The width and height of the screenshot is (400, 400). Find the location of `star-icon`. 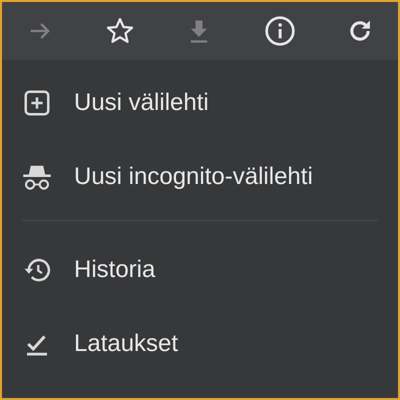

star-icon is located at coordinates (119, 31).